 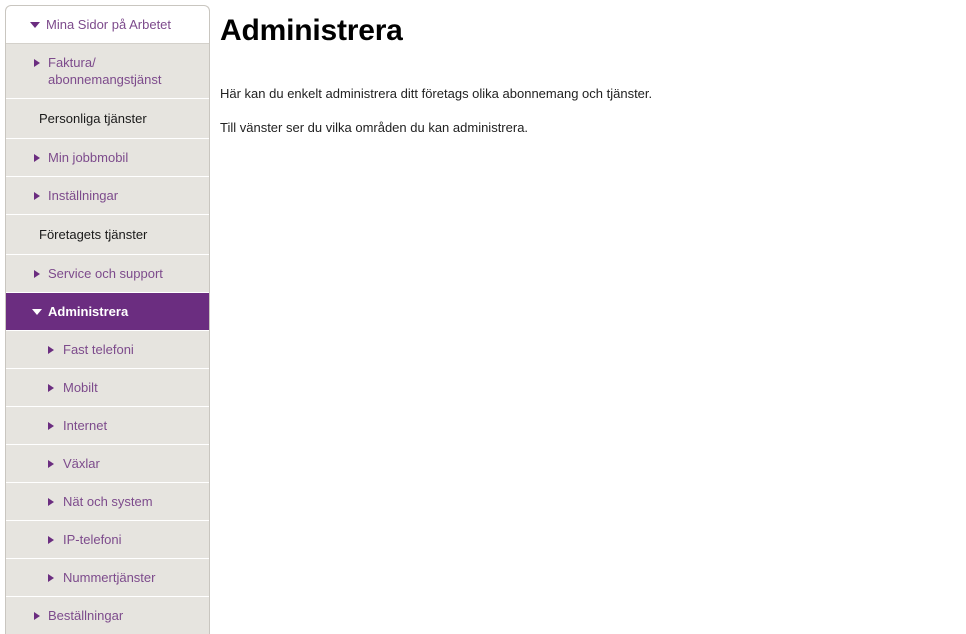 I want to click on sidebar-item-label: Nummertjänster, so click(x=109, y=577).